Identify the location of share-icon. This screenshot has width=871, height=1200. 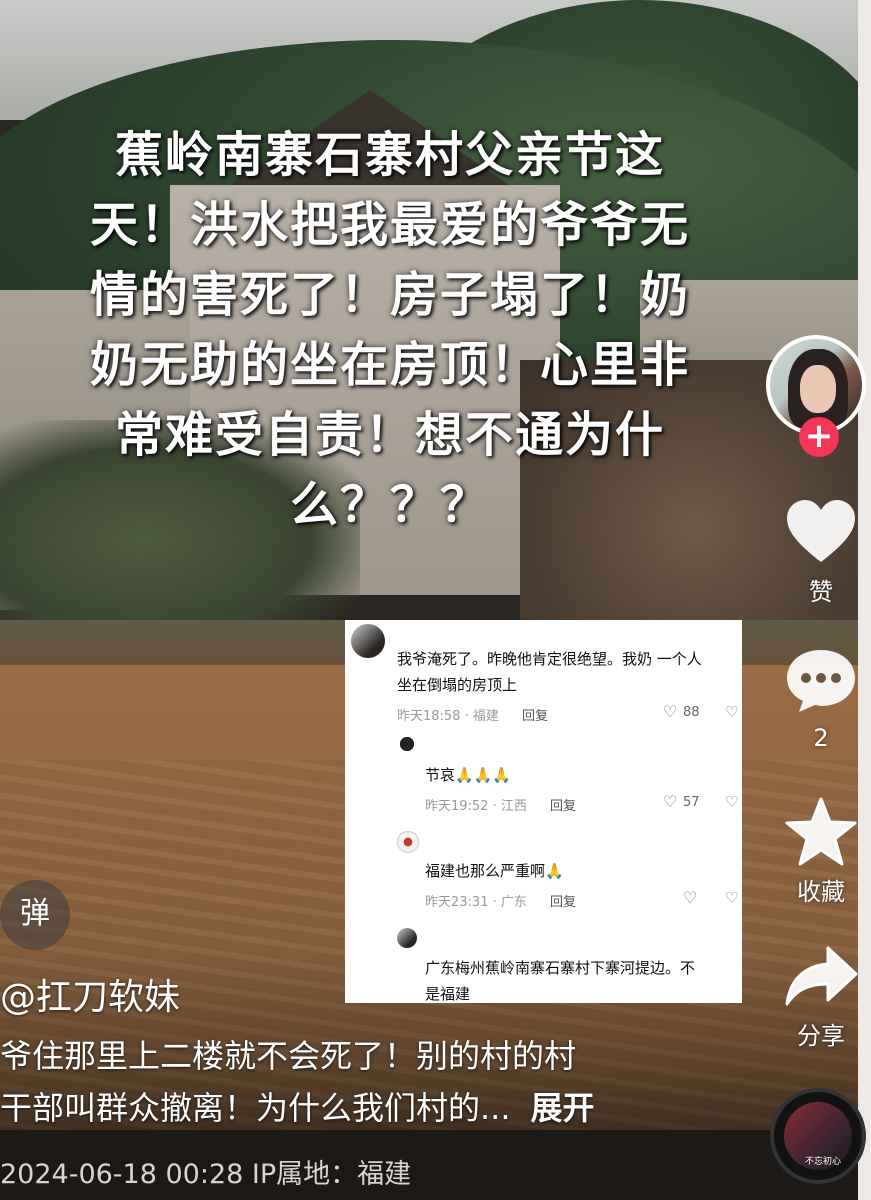
(821, 976).